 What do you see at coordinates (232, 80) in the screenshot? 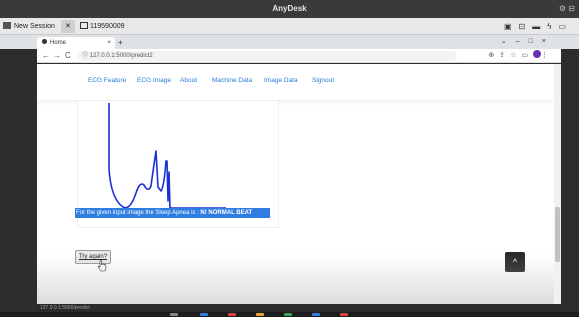
I see `nav-machine-data: Machine Data` at bounding box center [232, 80].